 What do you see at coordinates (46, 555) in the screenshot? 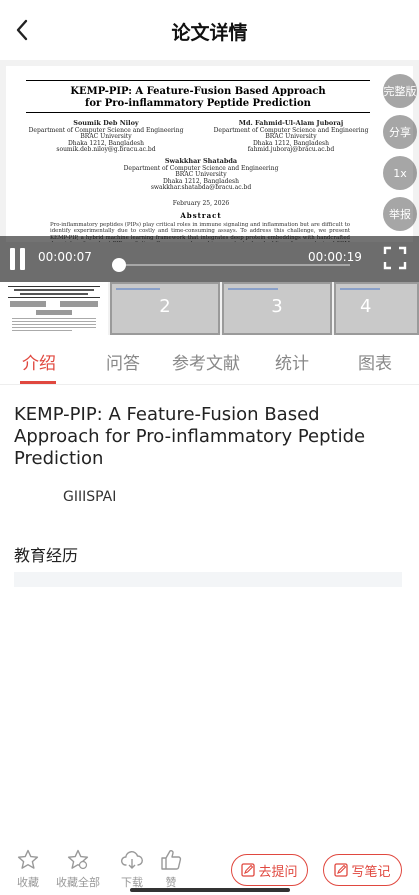
I see `section-title-education: 教育经历` at bounding box center [46, 555].